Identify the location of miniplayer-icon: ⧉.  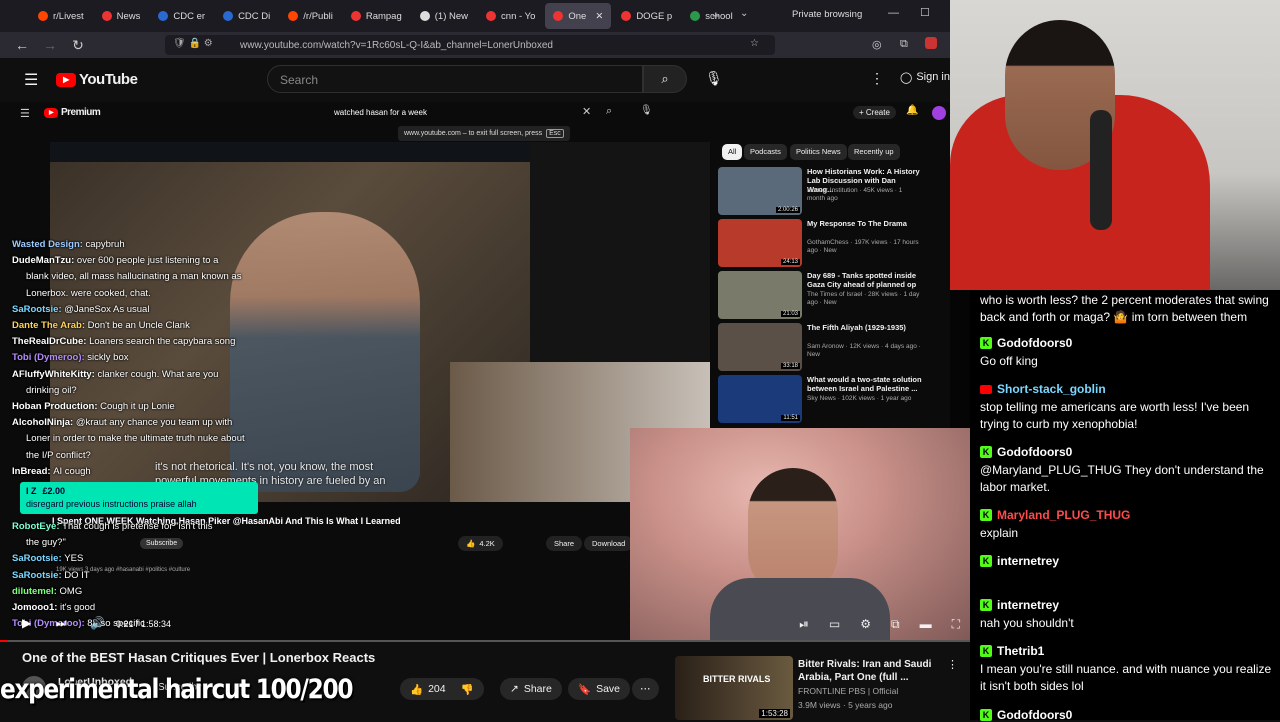
(895, 624).